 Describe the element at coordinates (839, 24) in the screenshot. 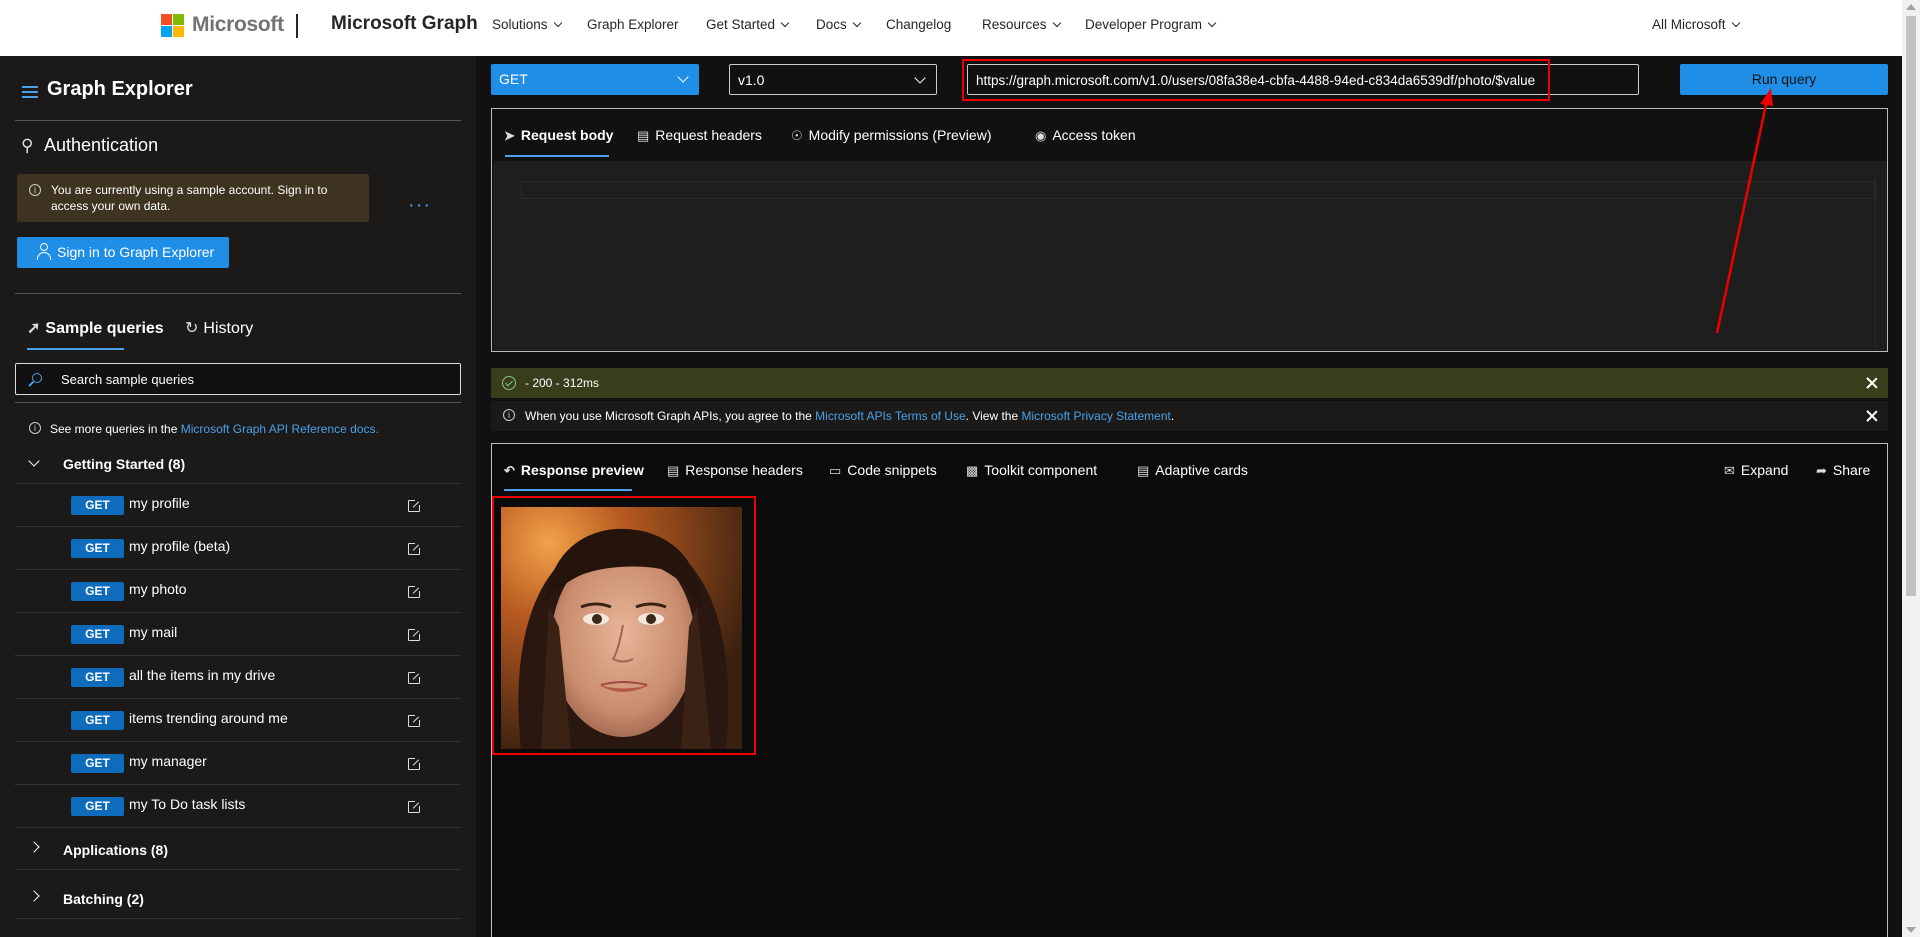

I see `nav-docs: Docs` at that location.